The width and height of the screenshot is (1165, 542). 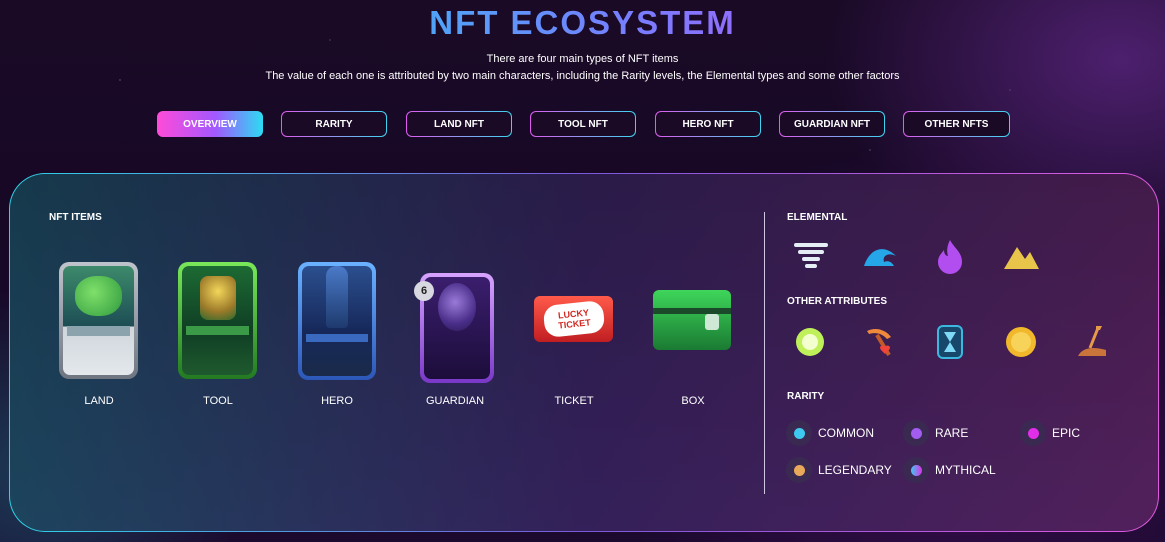 I want to click on land-label: LAND, so click(x=99, y=401).